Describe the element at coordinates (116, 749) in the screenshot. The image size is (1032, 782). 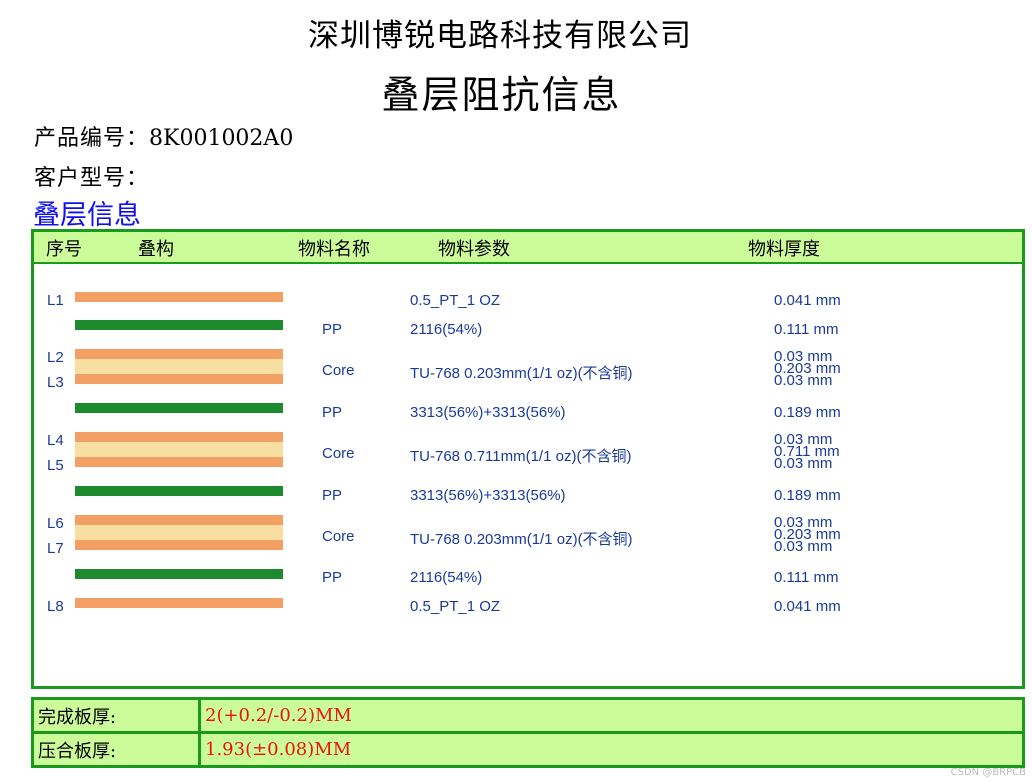
I see `pressed-thickness-label: 压合板厚:` at that location.